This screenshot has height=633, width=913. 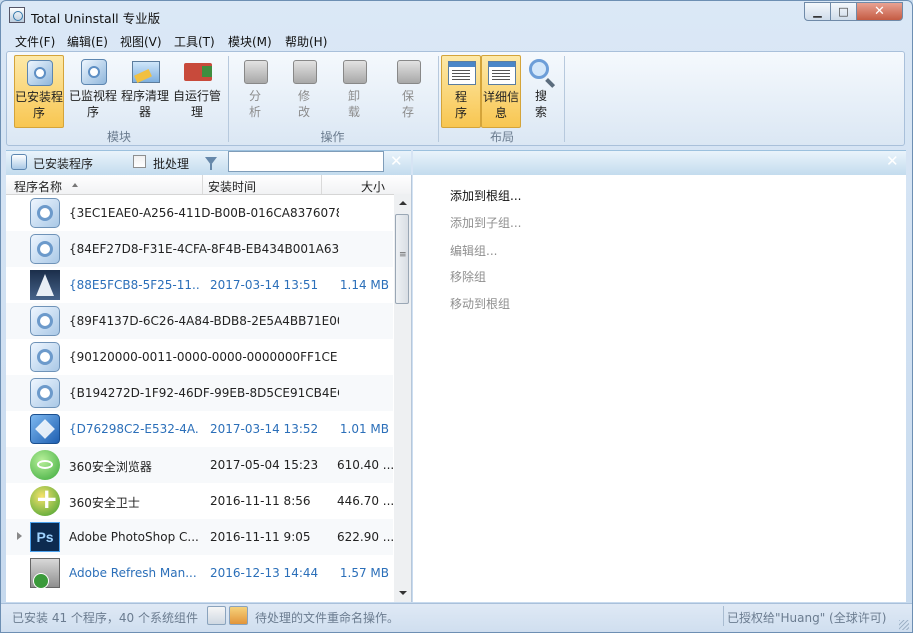 What do you see at coordinates (204, 321) in the screenshot?
I see `program-name: {89F4137D-6C26-4A84-BDB8-2E5A4BB71E00}` at bounding box center [204, 321].